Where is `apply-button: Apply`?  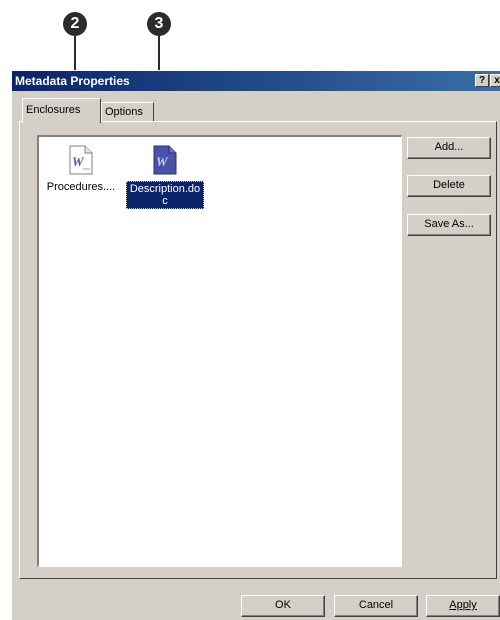
apply-button: Apply is located at coordinates (463, 606).